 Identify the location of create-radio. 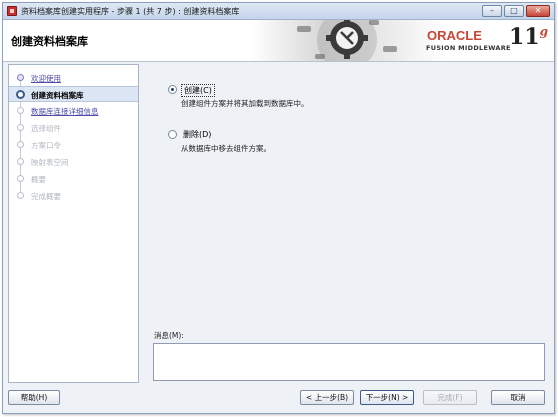
(172, 89).